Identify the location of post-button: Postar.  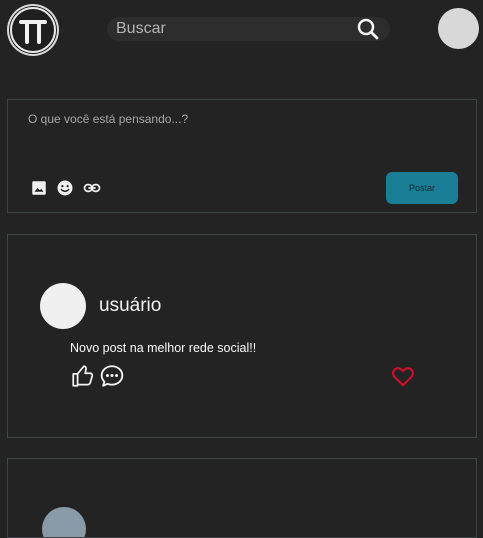
(422, 188).